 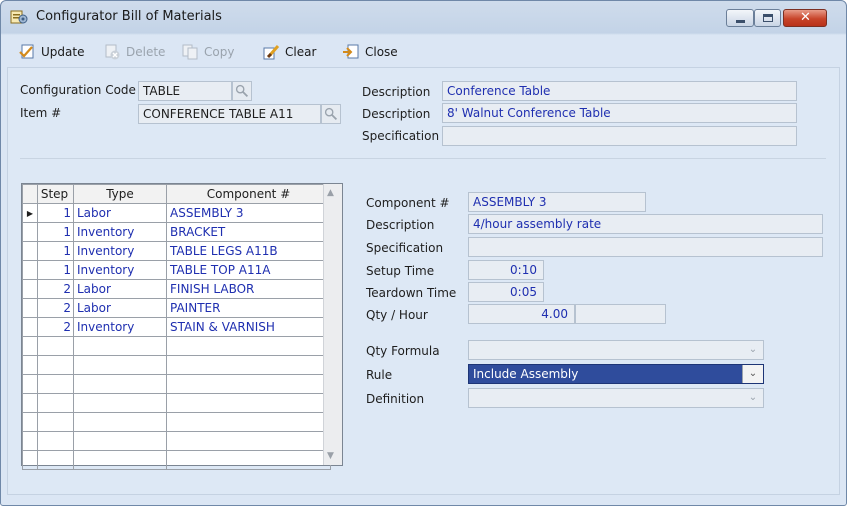 I want to click on qty-hour-field: 4.00, so click(x=521, y=314).